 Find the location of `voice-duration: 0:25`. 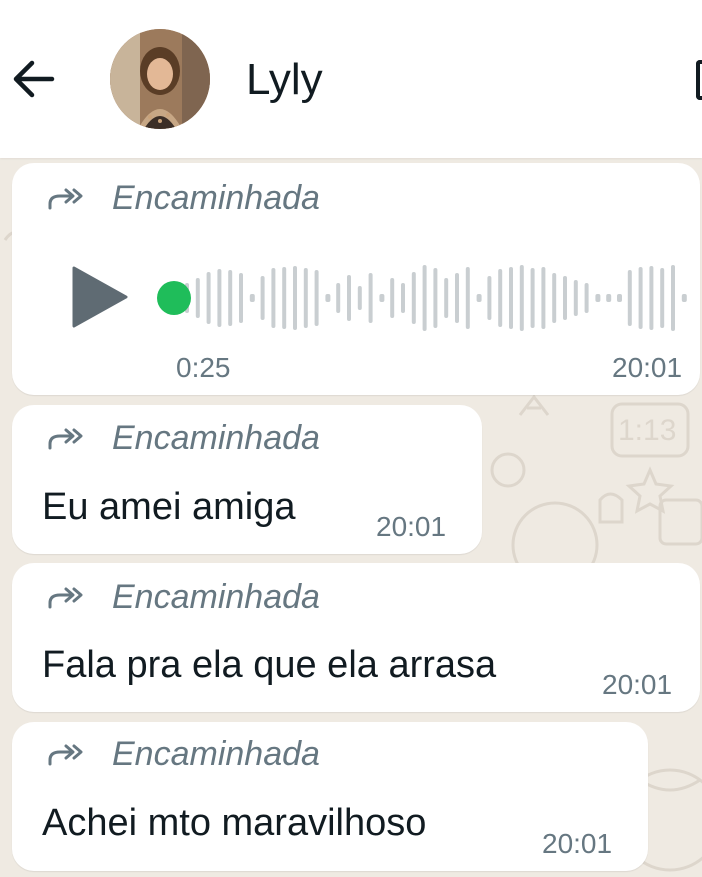

voice-duration: 0:25 is located at coordinates (203, 367).